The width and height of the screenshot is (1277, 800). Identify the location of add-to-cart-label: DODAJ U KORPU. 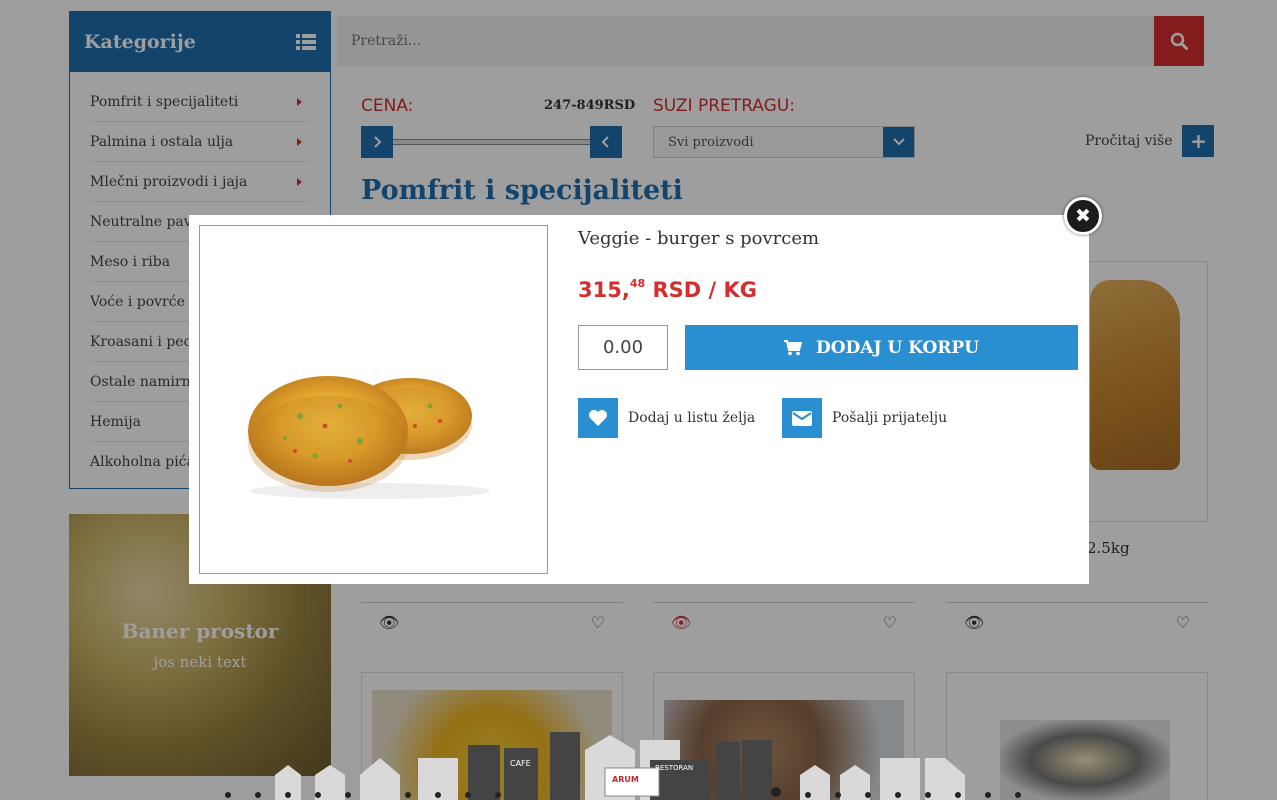
(897, 347).